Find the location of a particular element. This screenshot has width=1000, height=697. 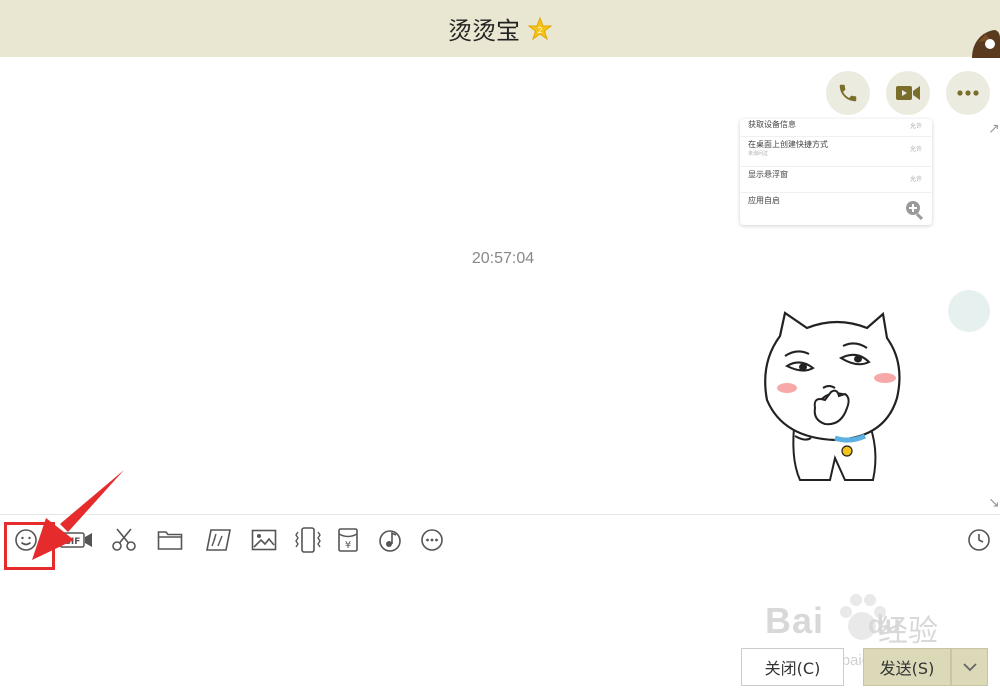

close-button: 关闭(C) is located at coordinates (792, 667).